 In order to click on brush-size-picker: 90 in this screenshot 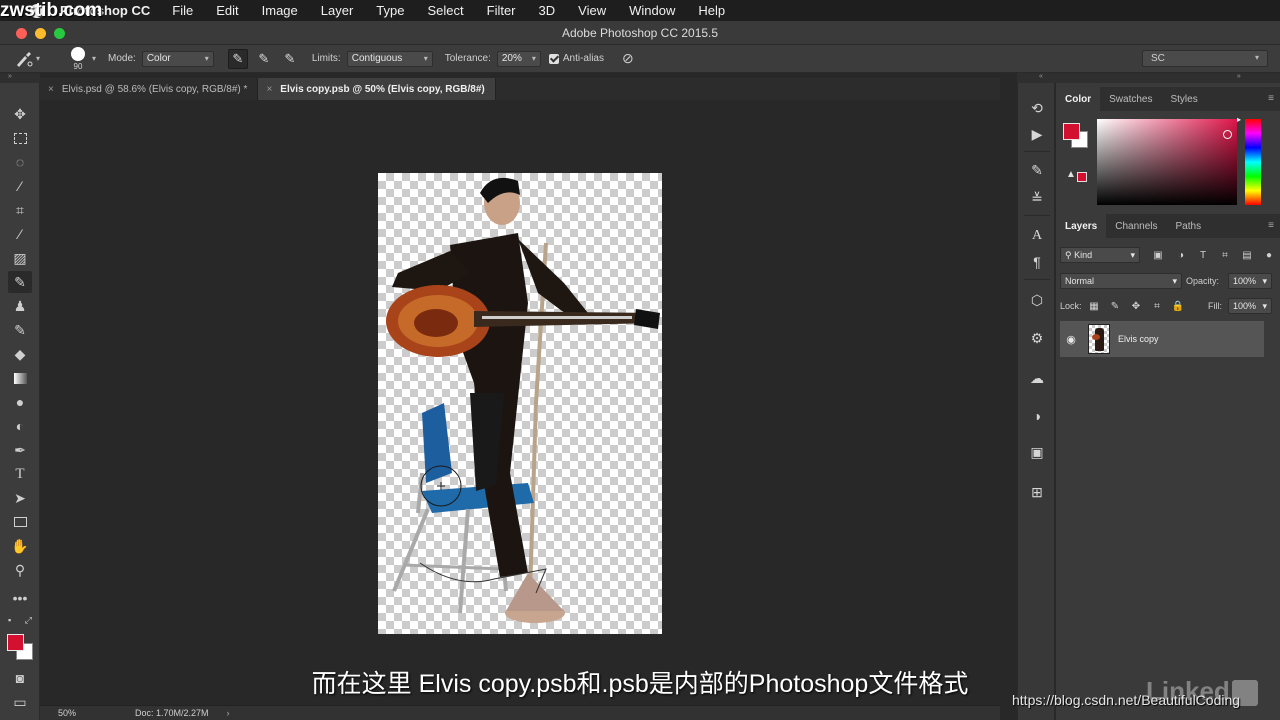, I will do `click(78, 59)`.